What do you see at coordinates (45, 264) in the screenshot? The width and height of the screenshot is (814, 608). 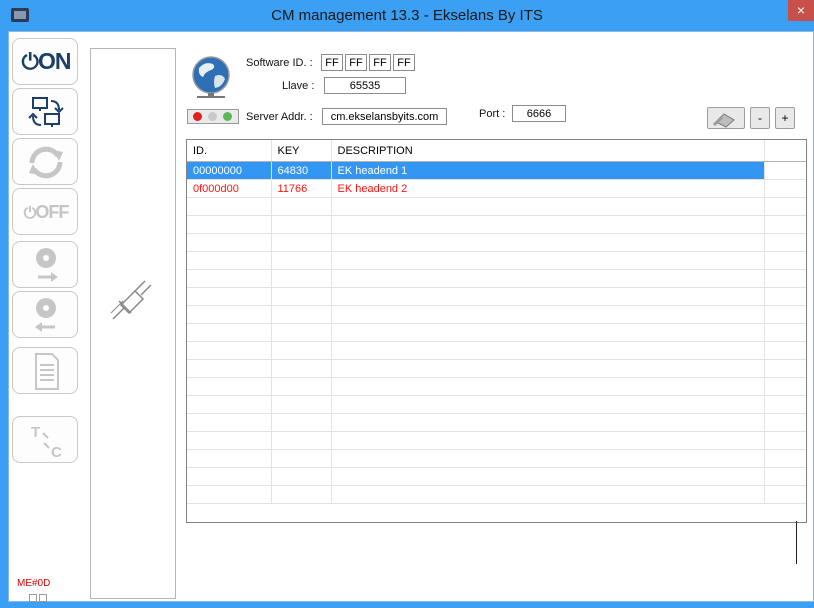 I see `disc-export-button` at bounding box center [45, 264].